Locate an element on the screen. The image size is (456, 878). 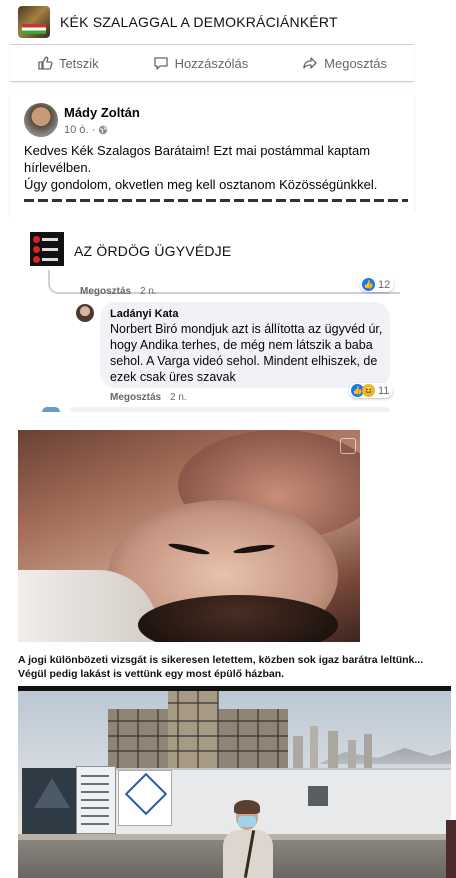
post-action-bar: Tetszik Hozzászólás Megosztás is located at coordinates (212, 63).